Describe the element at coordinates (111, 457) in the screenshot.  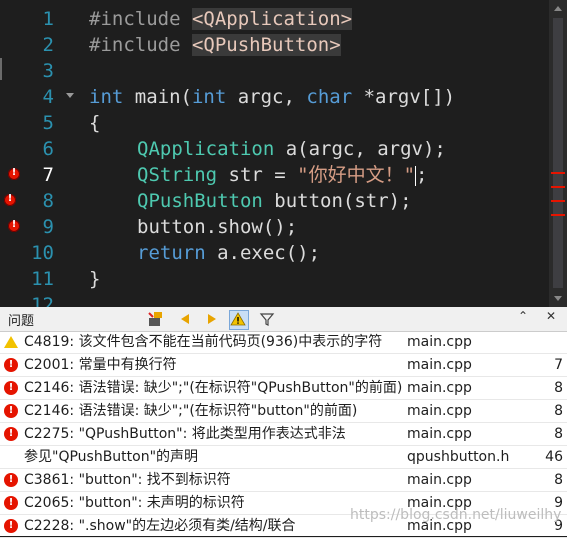
I see `problem-message: 参见"QPushButton"的声明` at that location.